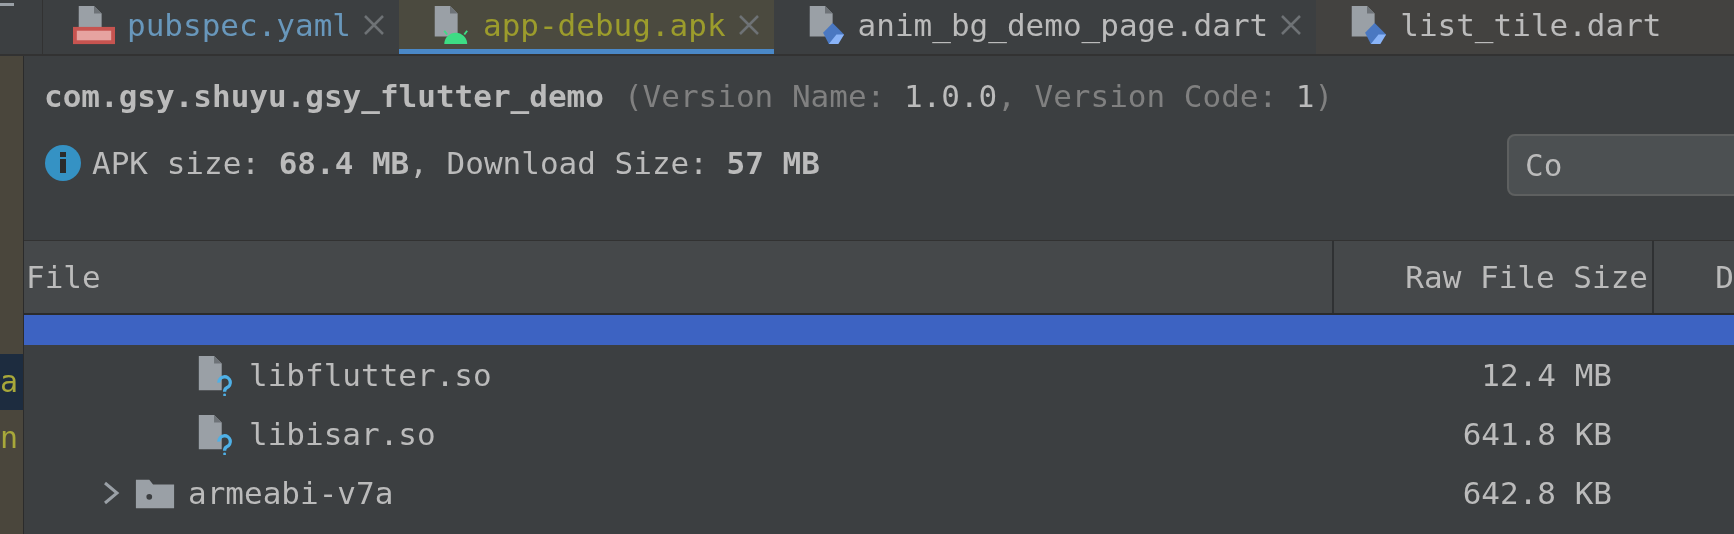  What do you see at coordinates (1045, 27) in the screenshot?
I see `editor-tab: anim_bg_demo_page.dart` at bounding box center [1045, 27].